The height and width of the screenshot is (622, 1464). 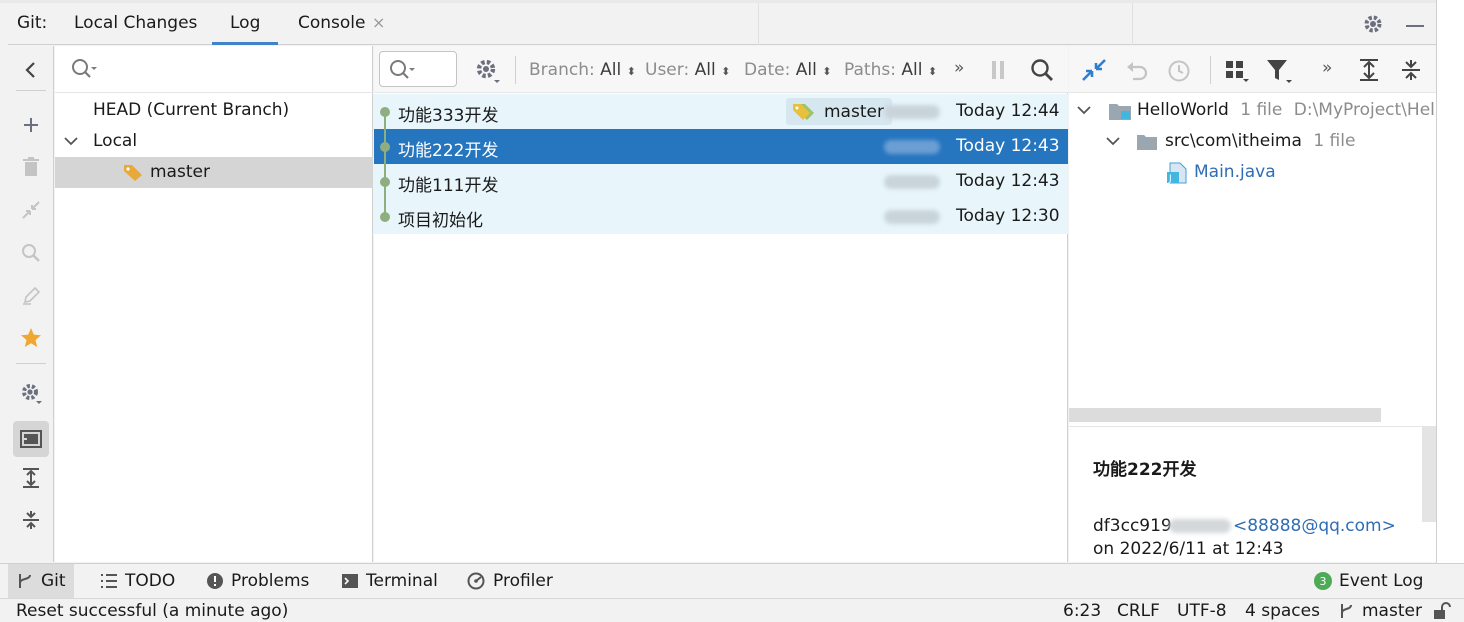 What do you see at coordinates (1177, 173) in the screenshot?
I see `java-file-icon: J` at bounding box center [1177, 173].